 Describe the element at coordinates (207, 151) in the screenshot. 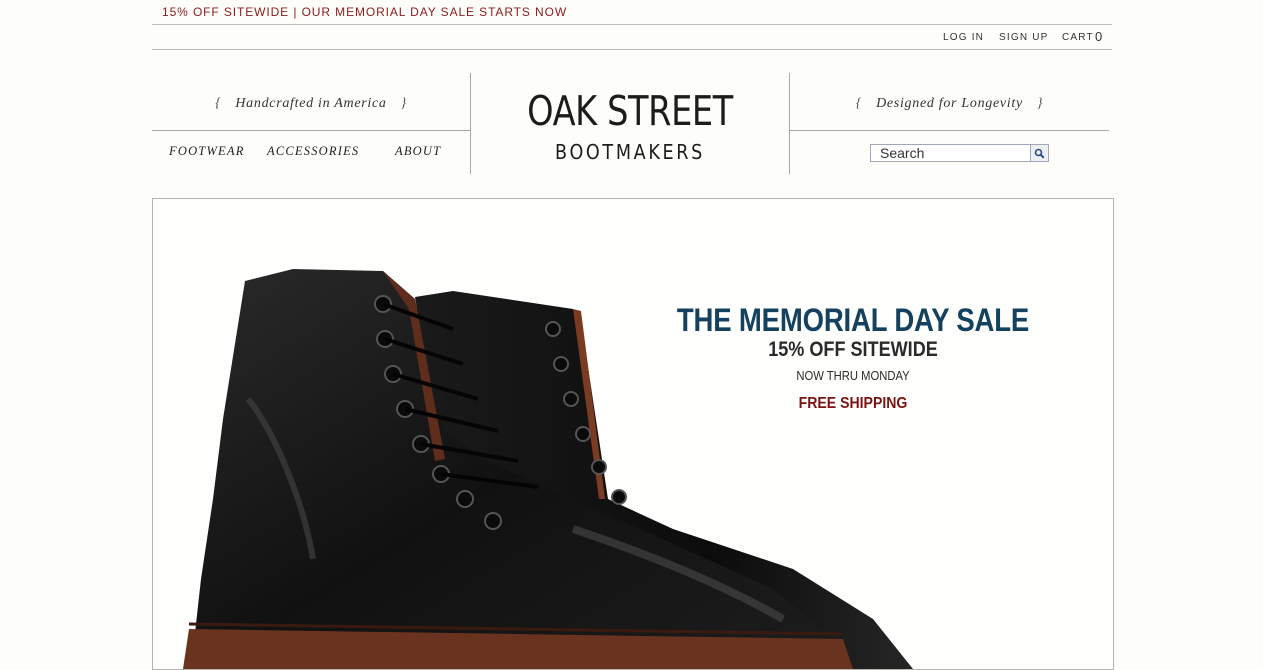

I see `nav-footwear: FOOTWEAR` at that location.